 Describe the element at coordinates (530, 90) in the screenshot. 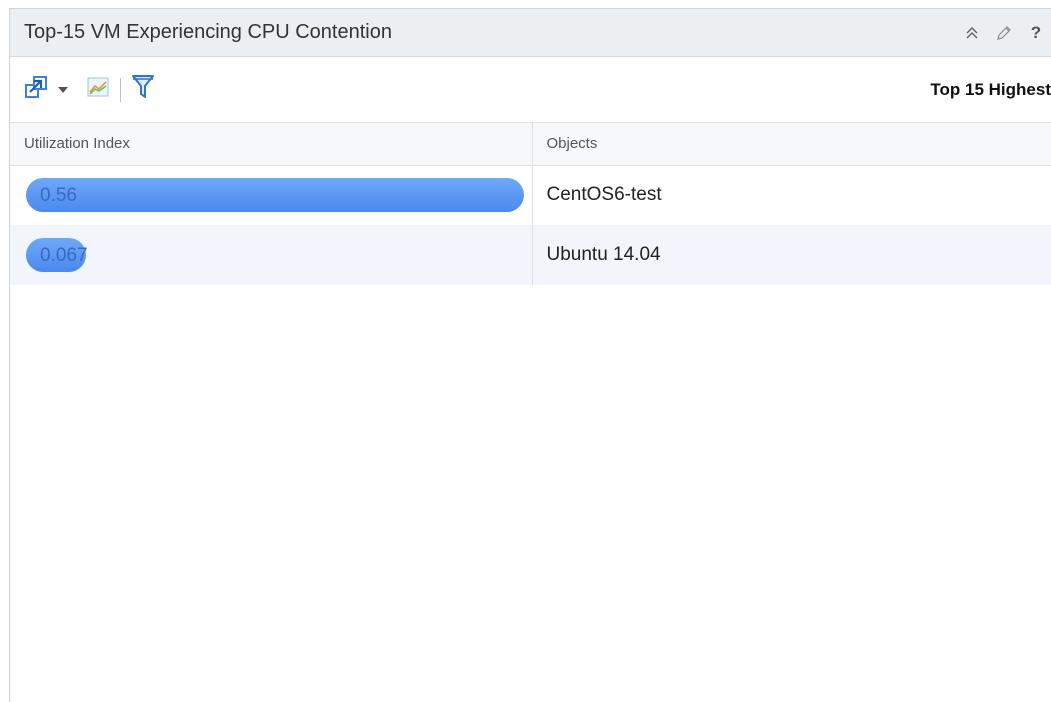

I see `widget-toolbar: Top 15 Highest` at that location.